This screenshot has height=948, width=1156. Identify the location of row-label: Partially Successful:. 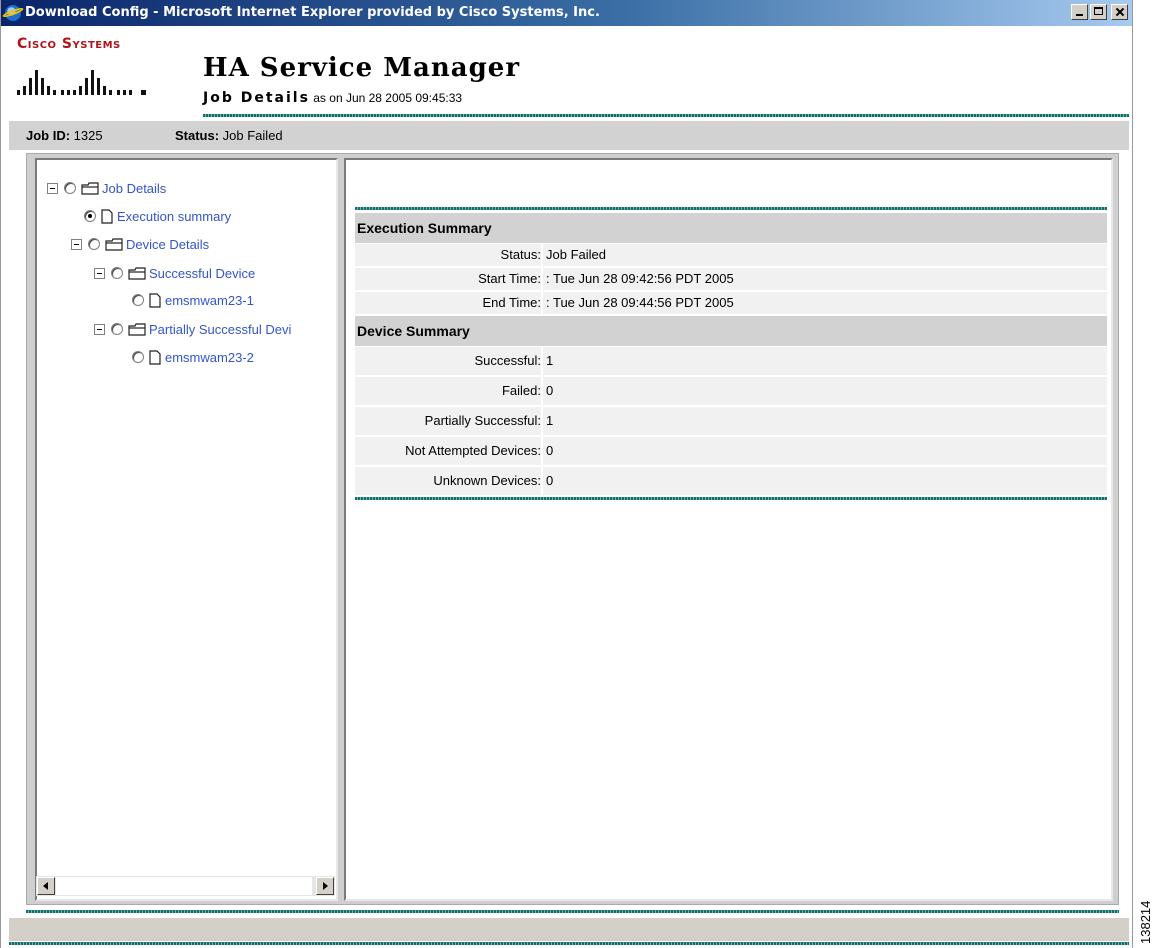
(449, 421).